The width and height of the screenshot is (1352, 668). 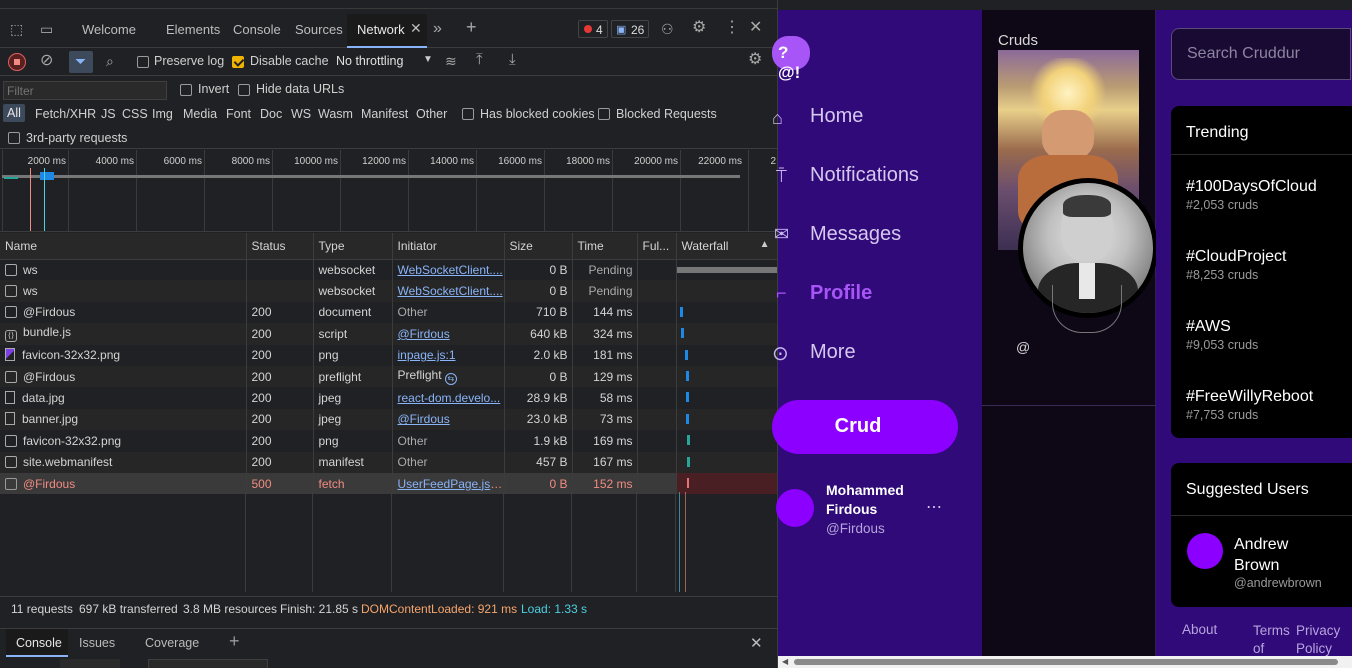 What do you see at coordinates (238, 114) in the screenshot?
I see `filter-type-font: Font` at bounding box center [238, 114].